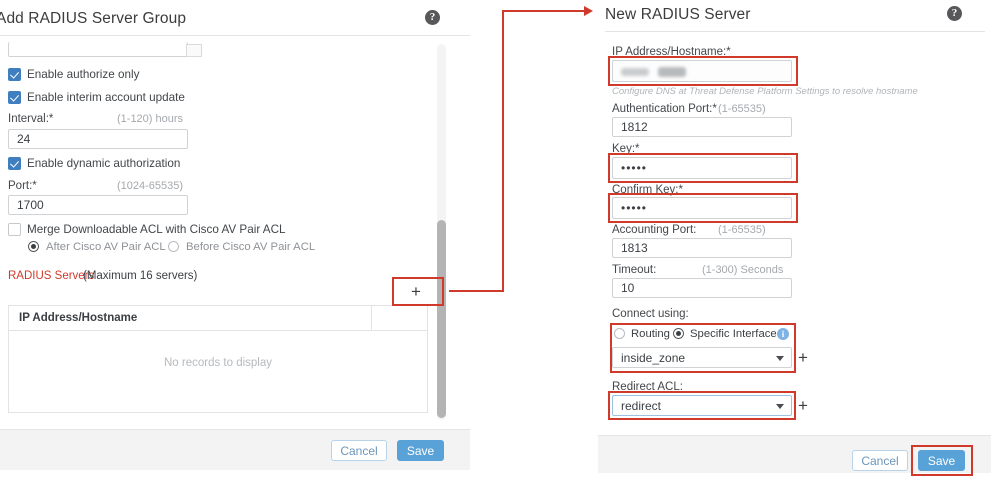  Describe the element at coordinates (654, 230) in the screenshot. I see `accounting-port-label: Accounting Port:` at that location.